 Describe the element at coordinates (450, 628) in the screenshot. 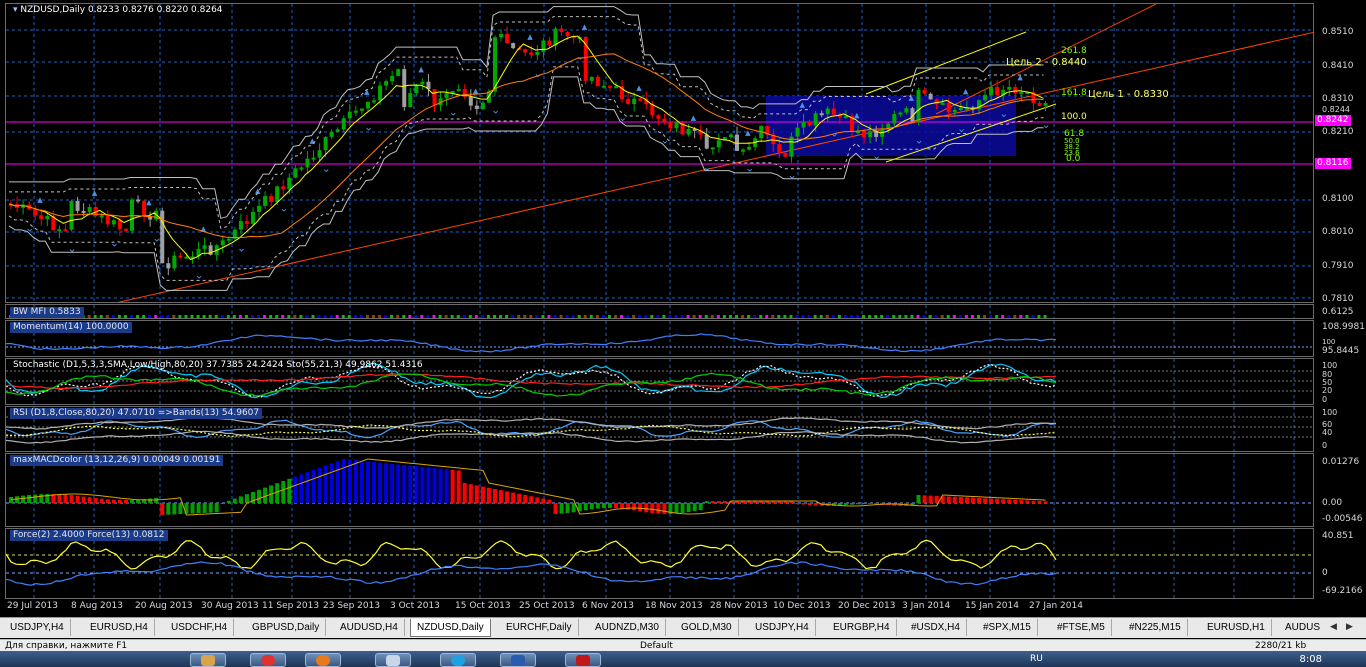

I see `tab-nzdusd-daily: NZDUSD,Daily` at that location.